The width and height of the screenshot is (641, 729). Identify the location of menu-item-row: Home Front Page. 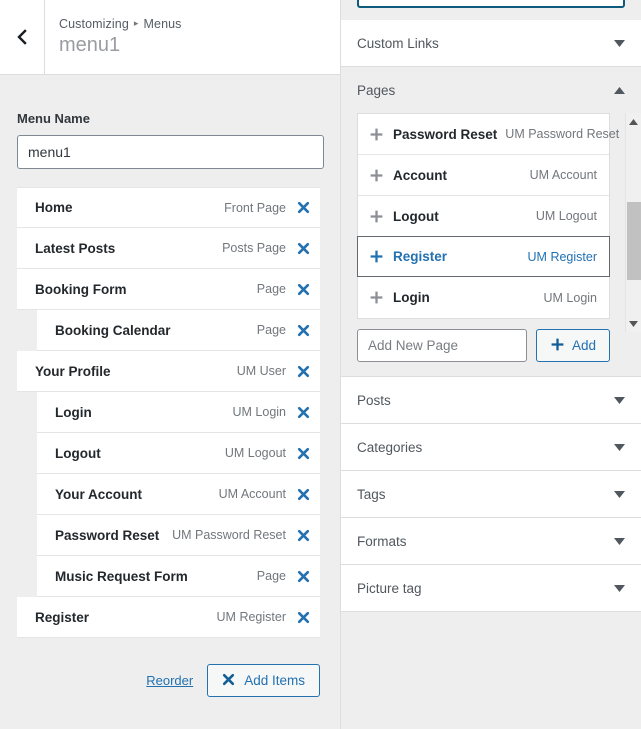
(168, 207).